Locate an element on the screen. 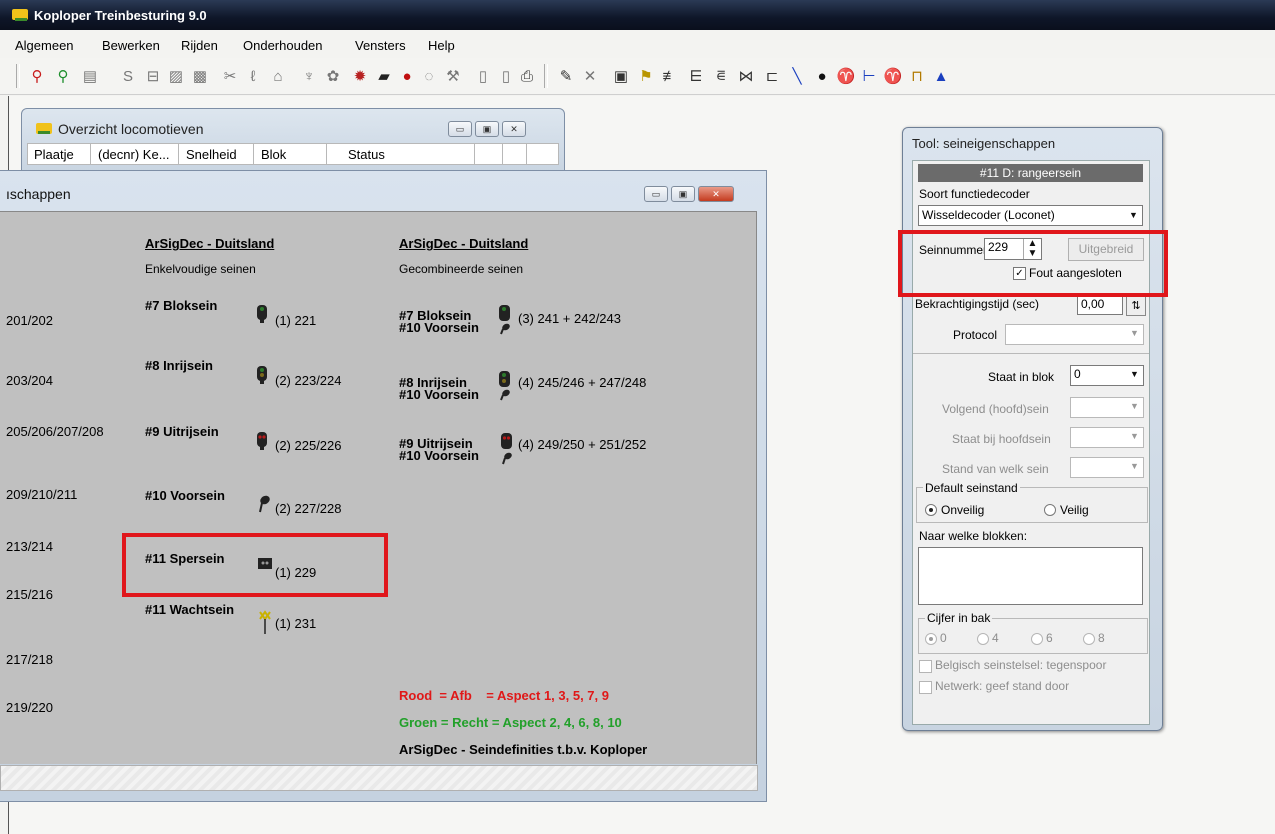  cijfer-4-radio is located at coordinates (983, 639).